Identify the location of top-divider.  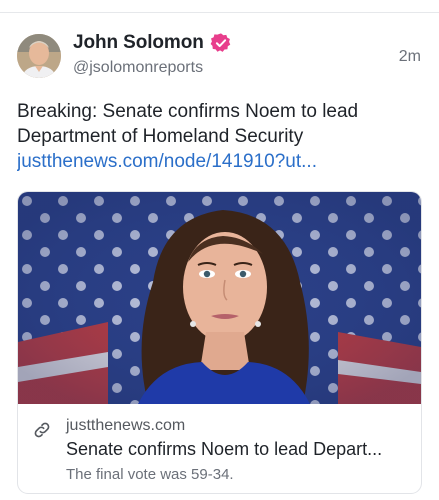
(219, 12).